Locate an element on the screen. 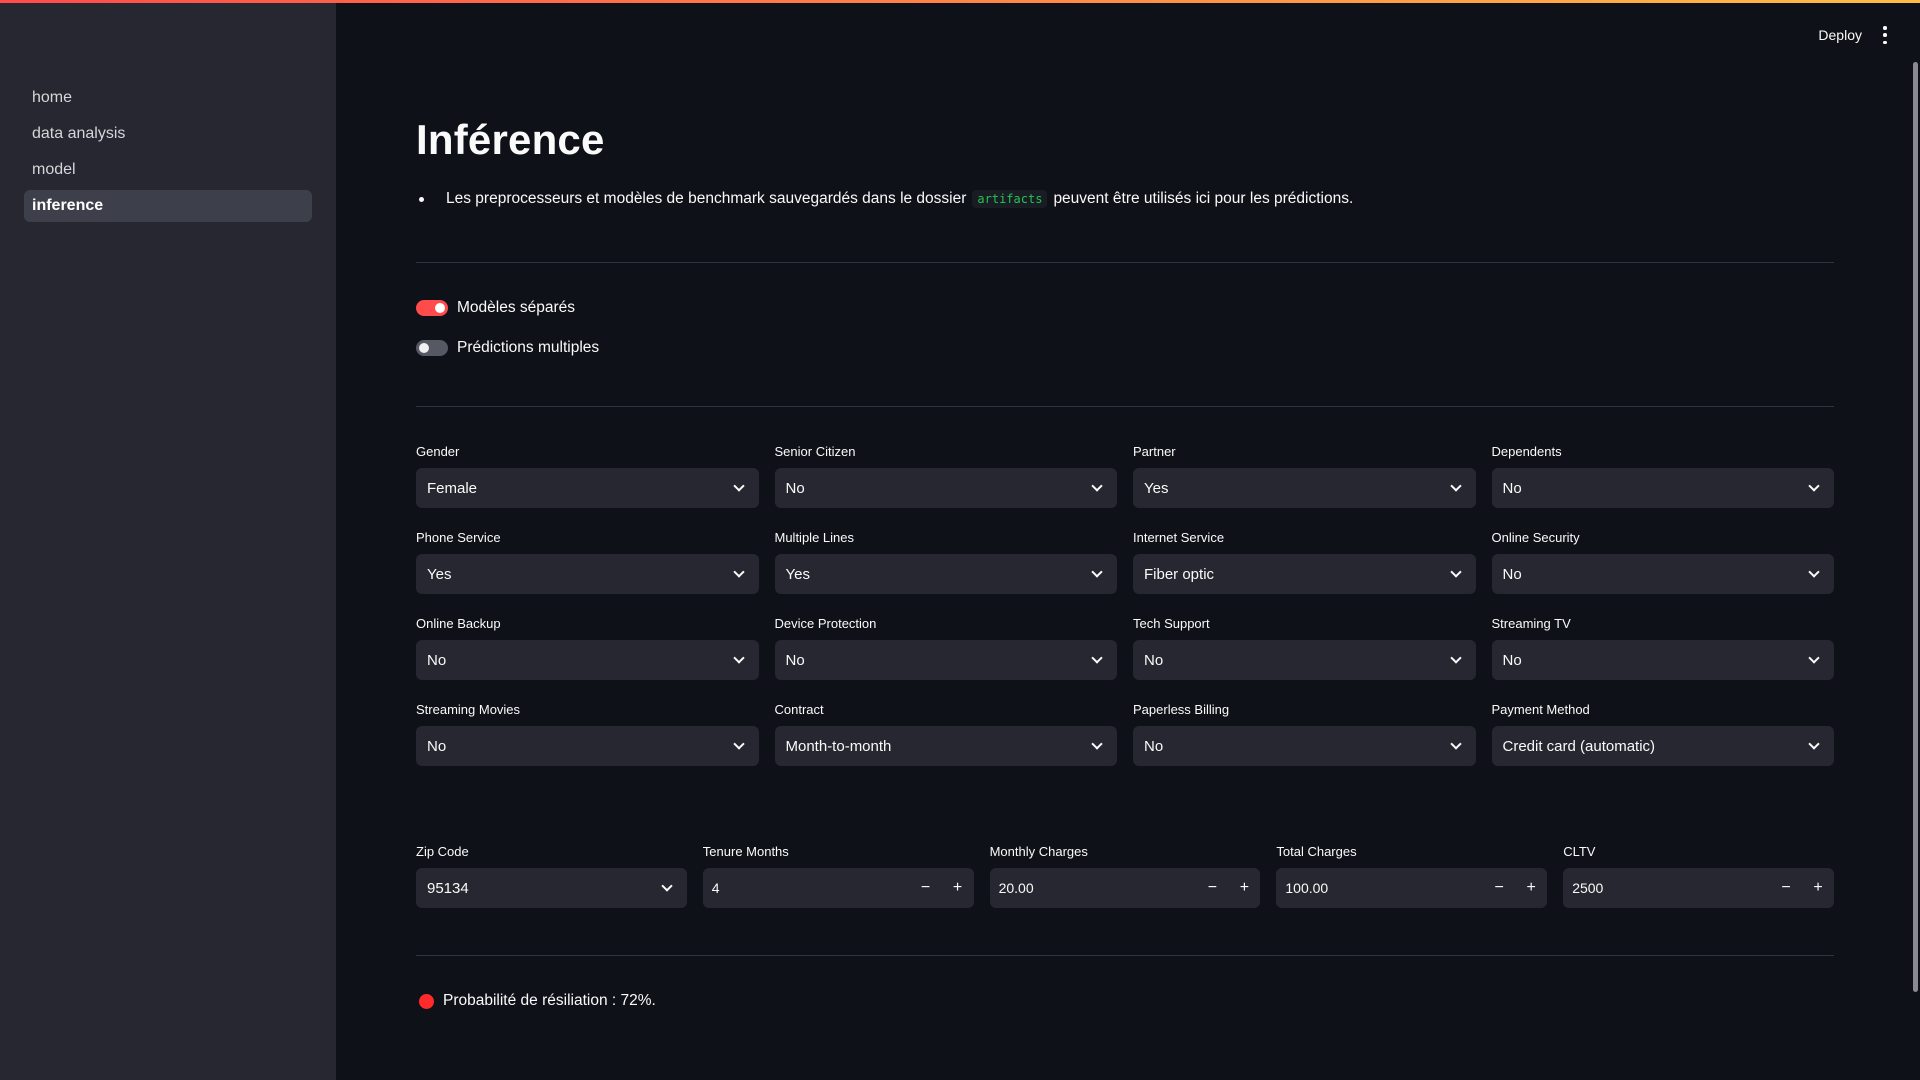  select-value: Female is located at coordinates (452, 488).